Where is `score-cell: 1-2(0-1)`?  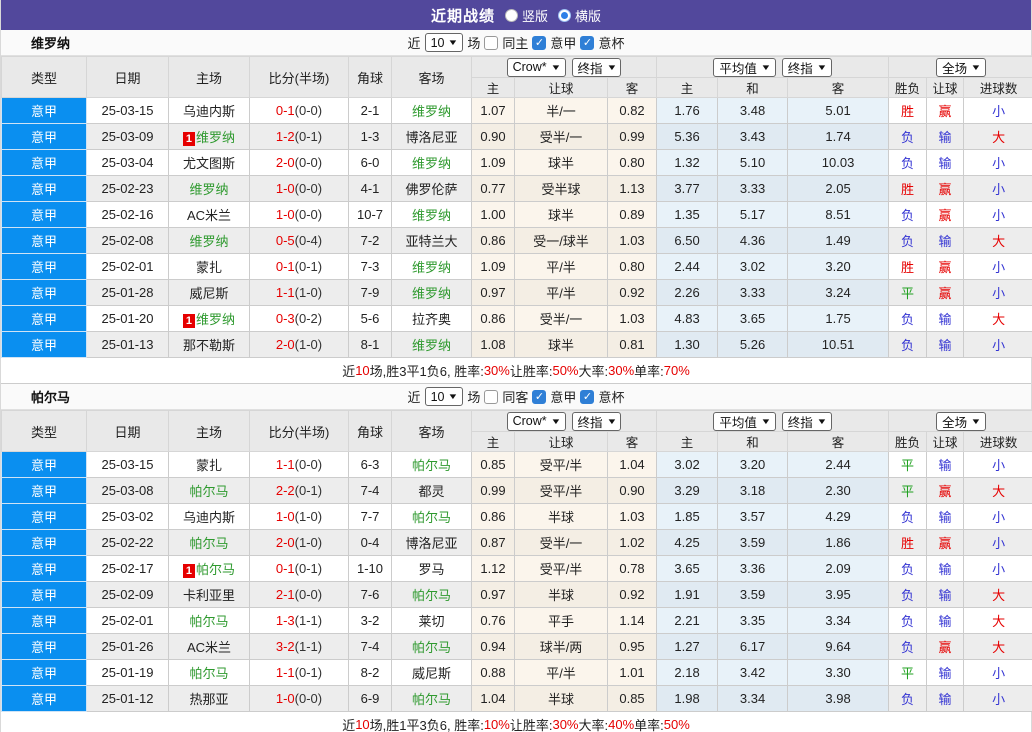
score-cell: 1-2(0-1) is located at coordinates (299, 136).